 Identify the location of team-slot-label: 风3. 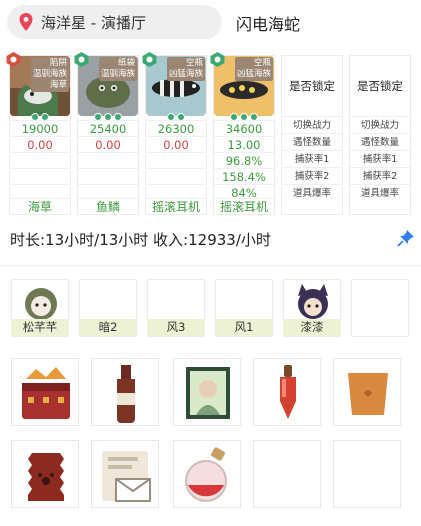
(176, 327).